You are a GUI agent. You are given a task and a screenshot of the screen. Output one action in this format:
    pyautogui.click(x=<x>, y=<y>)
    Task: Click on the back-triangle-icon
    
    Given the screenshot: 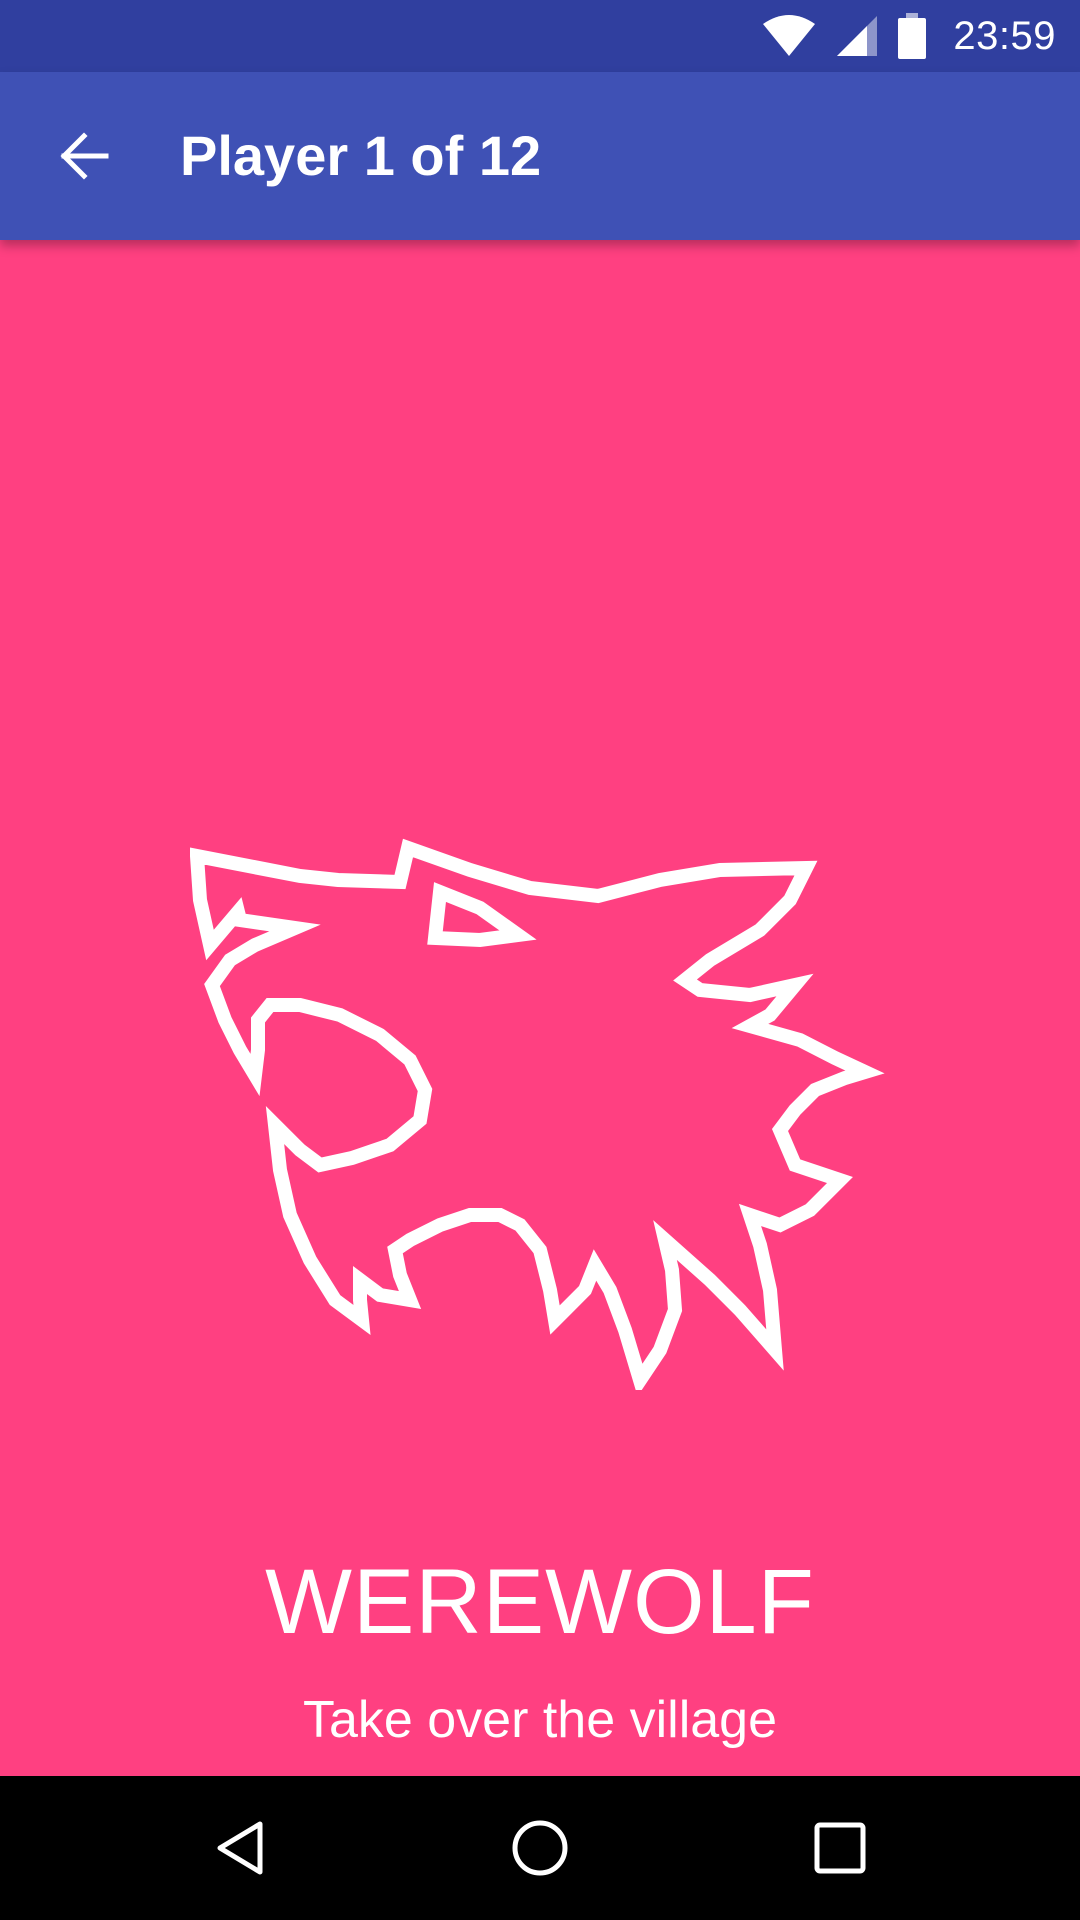 What is the action you would take?
    pyautogui.click(x=240, y=1848)
    